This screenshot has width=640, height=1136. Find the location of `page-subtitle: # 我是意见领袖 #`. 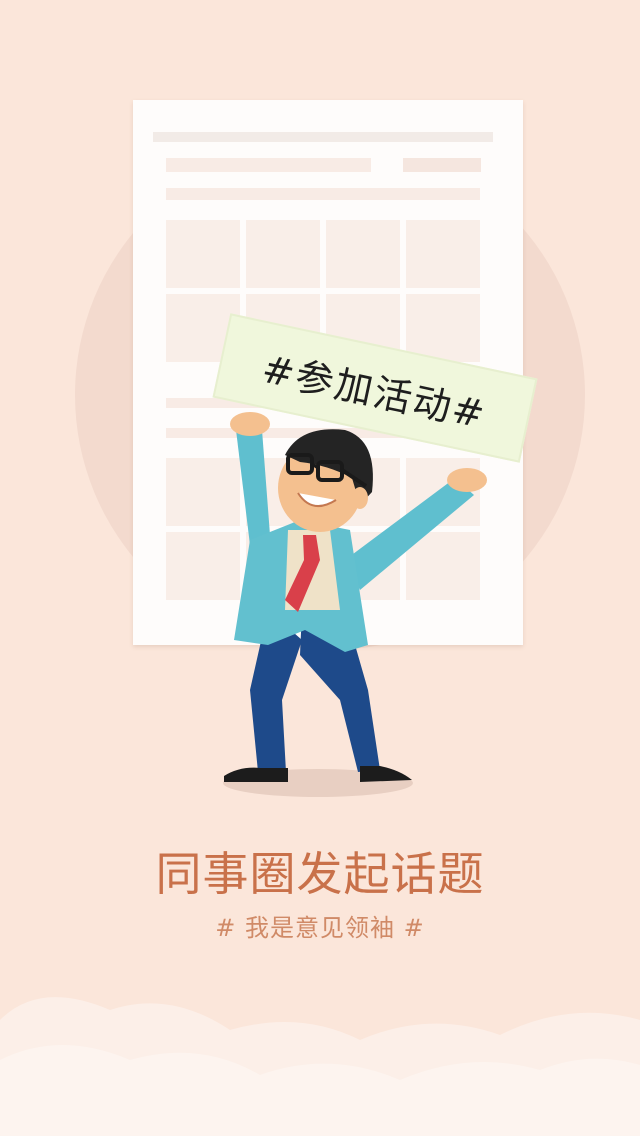

page-subtitle: # 我是意见领袖 # is located at coordinates (320, 928).